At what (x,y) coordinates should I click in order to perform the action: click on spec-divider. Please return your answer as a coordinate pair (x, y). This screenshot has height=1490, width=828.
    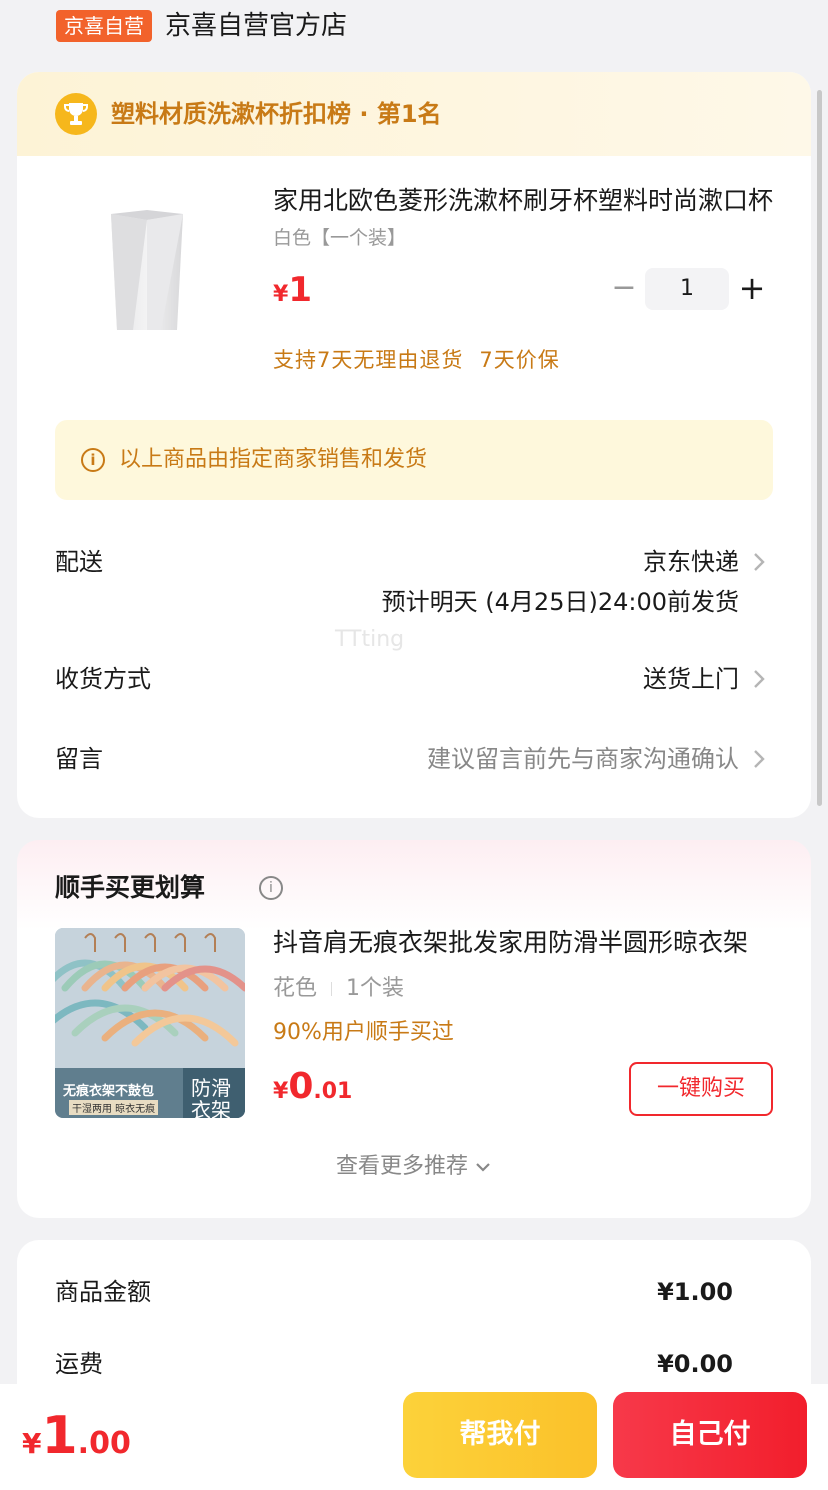
    Looking at the image, I should click on (332, 989).